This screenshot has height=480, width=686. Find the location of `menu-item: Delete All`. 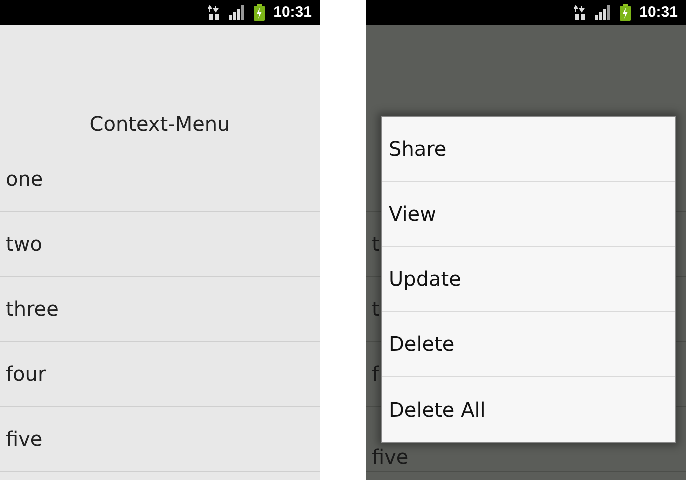

menu-item: Delete All is located at coordinates (528, 409).